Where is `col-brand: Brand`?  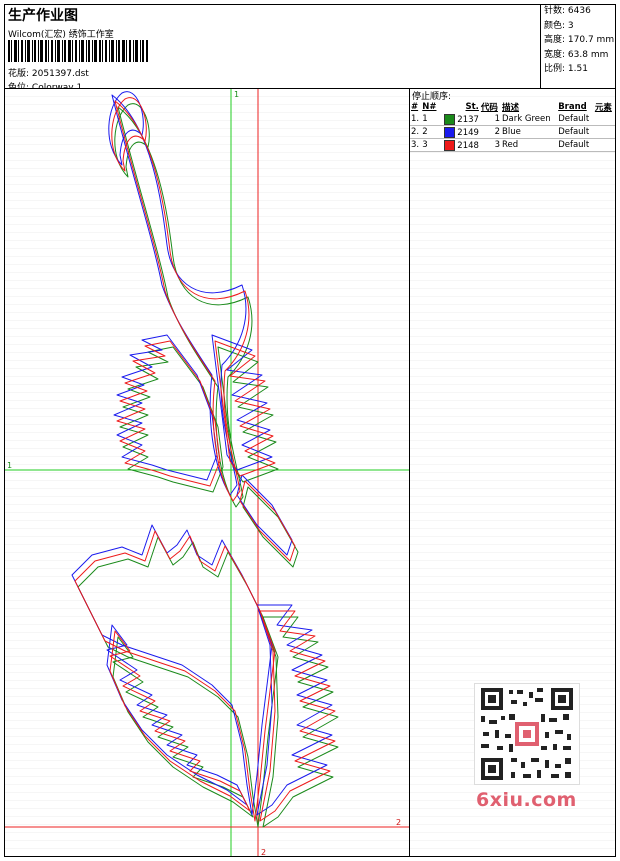
col-brand: Brand is located at coordinates (572, 107).